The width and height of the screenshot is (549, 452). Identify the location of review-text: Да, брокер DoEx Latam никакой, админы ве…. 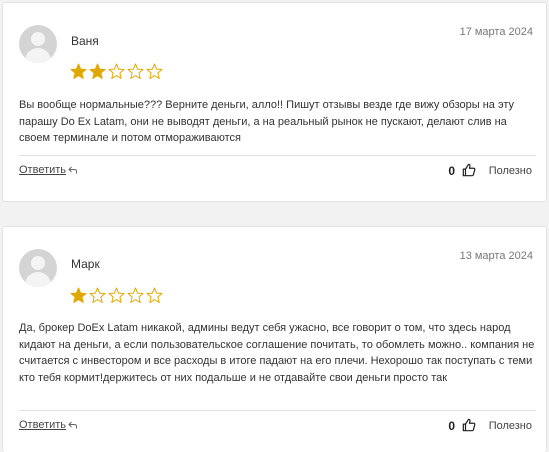
(277, 353).